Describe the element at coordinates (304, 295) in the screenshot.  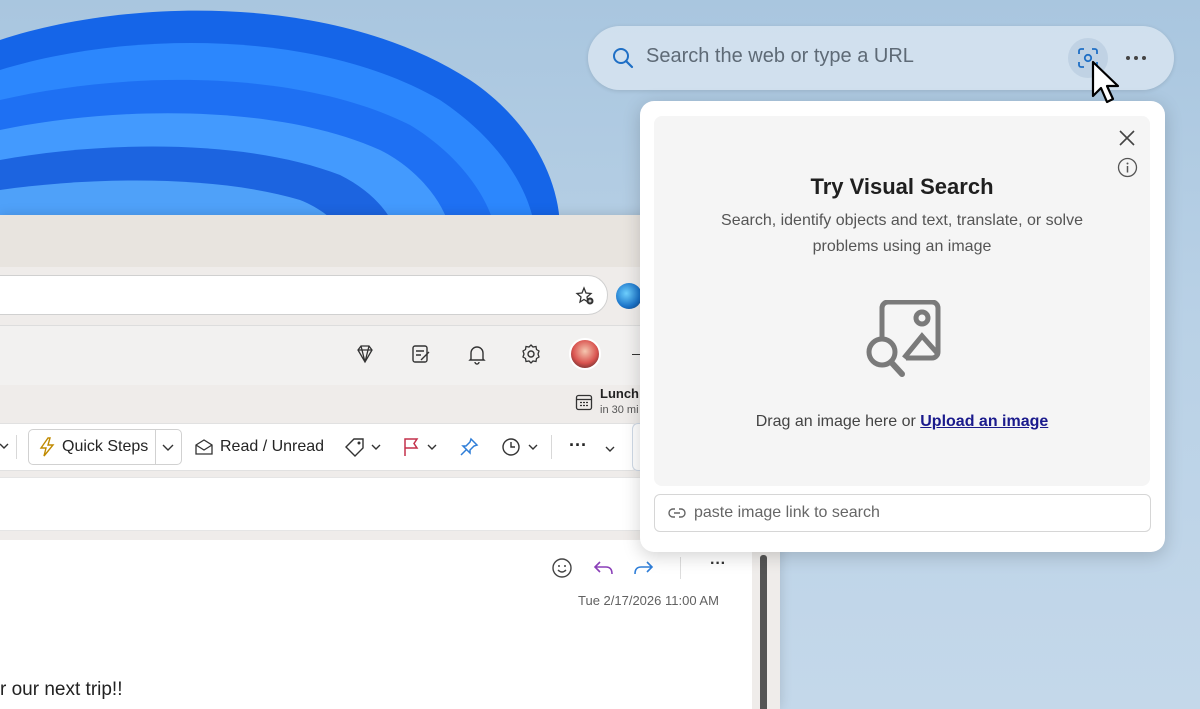
I see `address-bar` at that location.